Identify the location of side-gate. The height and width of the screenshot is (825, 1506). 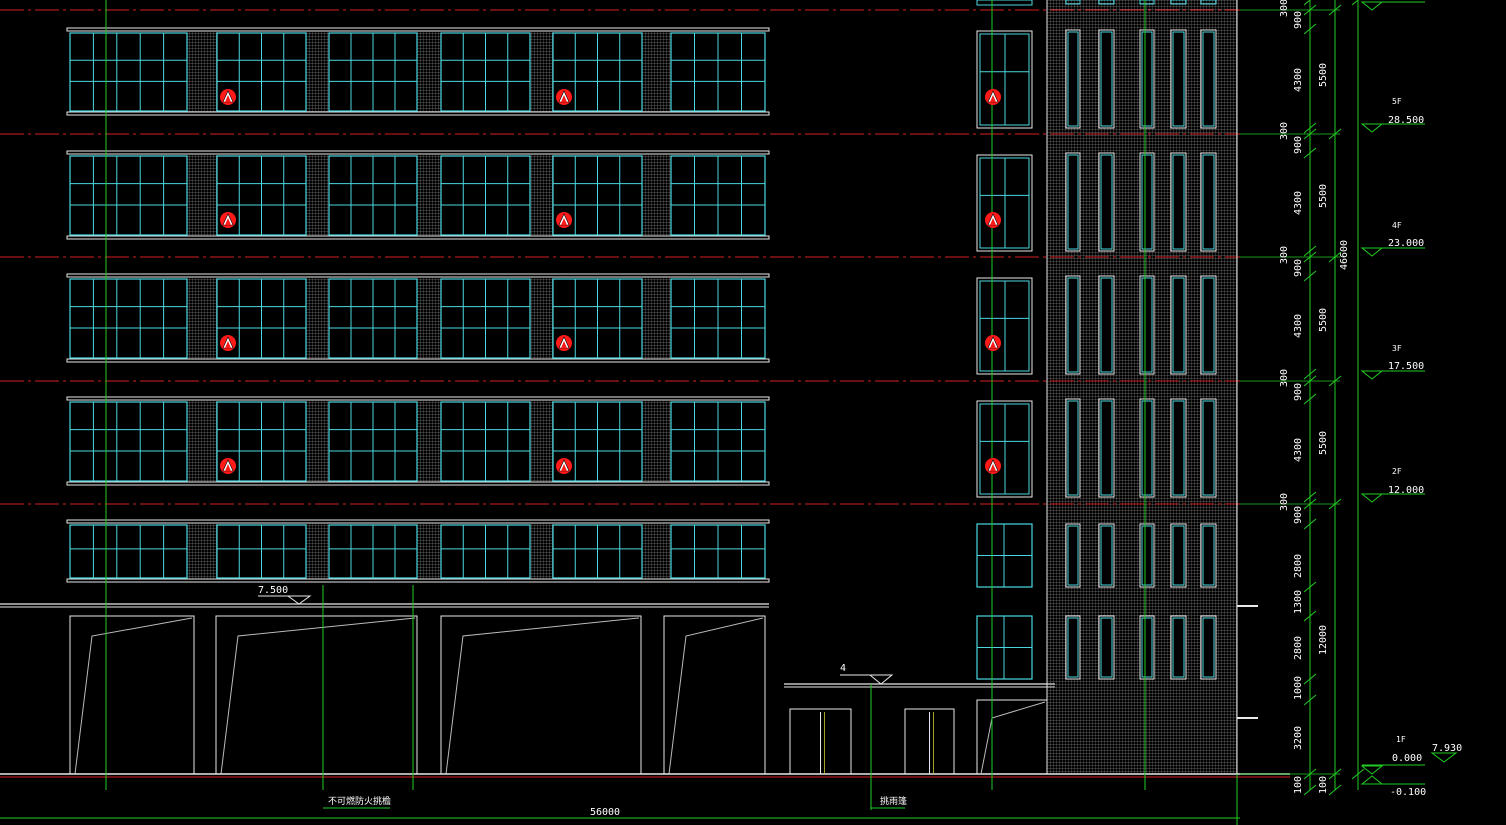
(1011, 736).